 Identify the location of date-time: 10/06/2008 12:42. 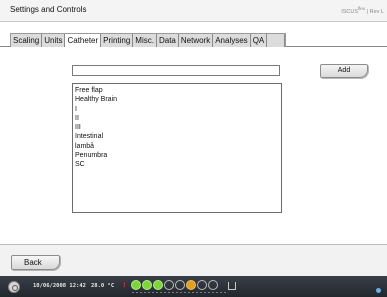
(59, 286).